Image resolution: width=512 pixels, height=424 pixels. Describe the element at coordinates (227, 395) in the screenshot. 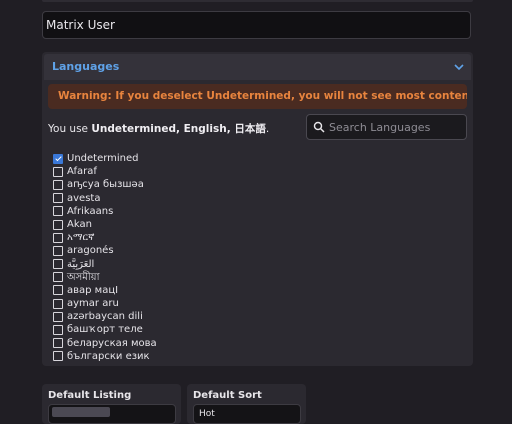

I see `default-sort-label: Default Sort` at that location.